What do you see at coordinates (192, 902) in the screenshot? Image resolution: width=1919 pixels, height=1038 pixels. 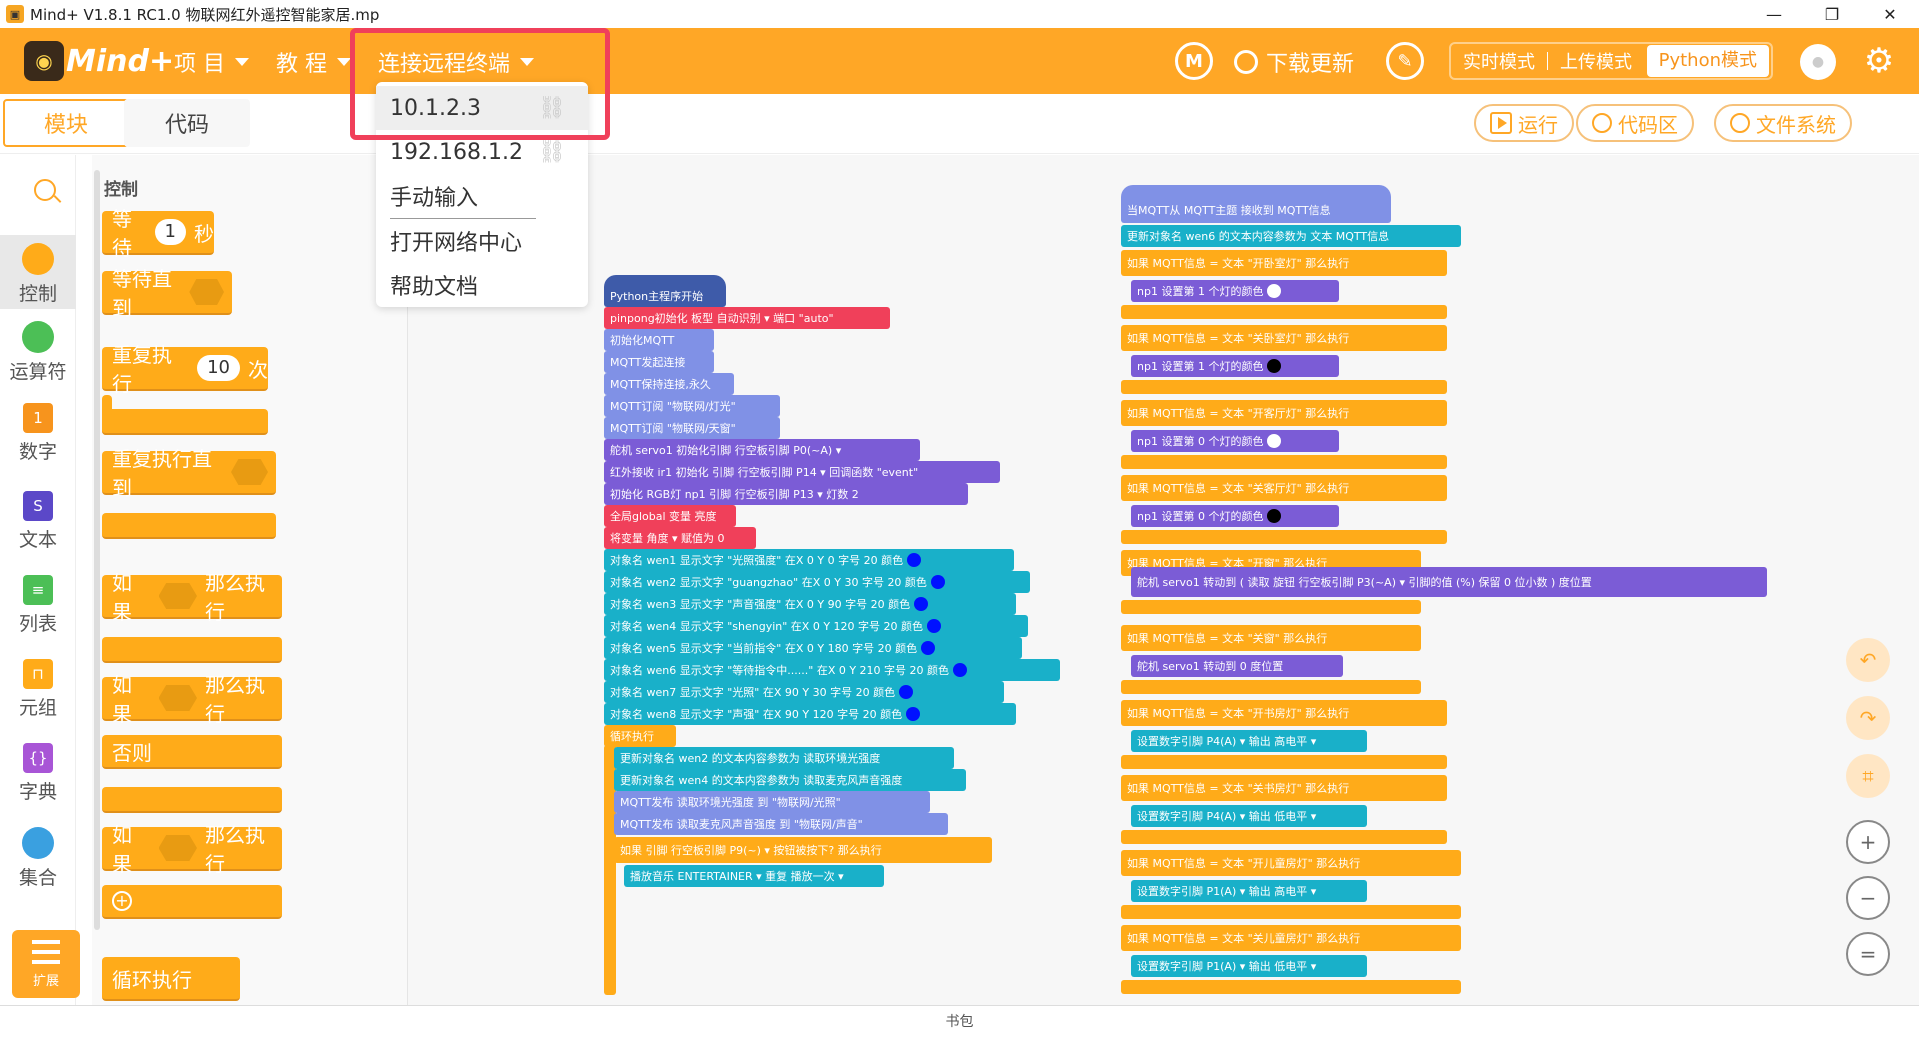 I see `add-branch: +` at bounding box center [192, 902].